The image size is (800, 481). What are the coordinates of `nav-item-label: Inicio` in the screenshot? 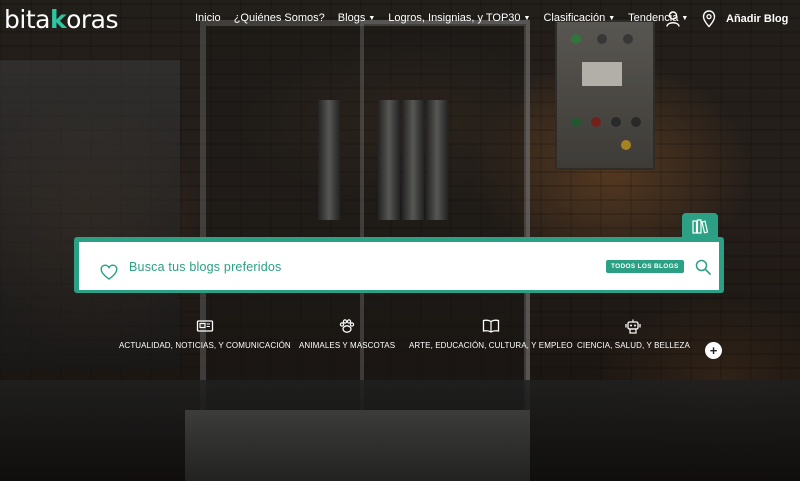 It's located at (208, 18).